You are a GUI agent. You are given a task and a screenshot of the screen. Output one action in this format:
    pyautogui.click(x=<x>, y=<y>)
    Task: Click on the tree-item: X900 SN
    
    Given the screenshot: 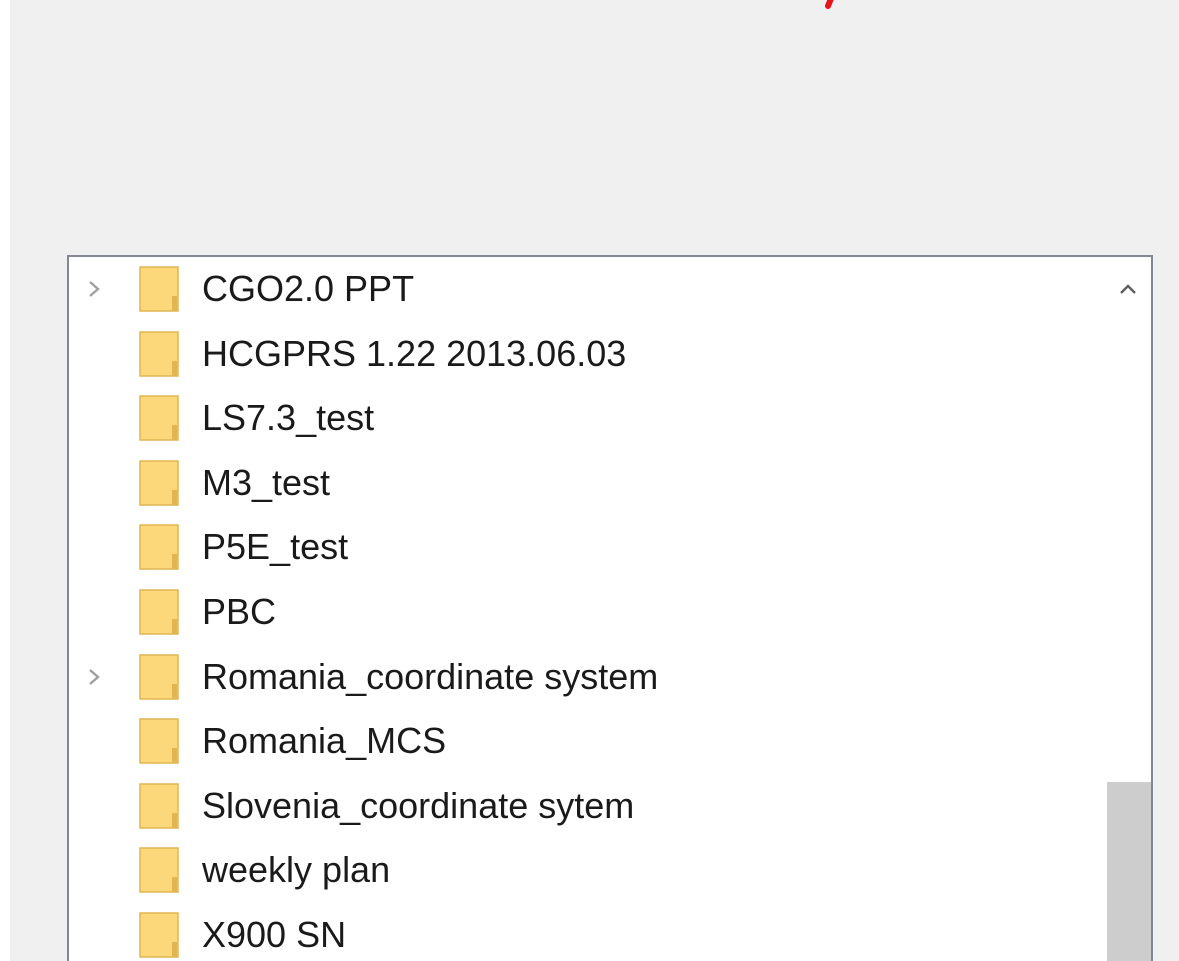 What is the action you would take?
    pyautogui.click(x=586, y=932)
    